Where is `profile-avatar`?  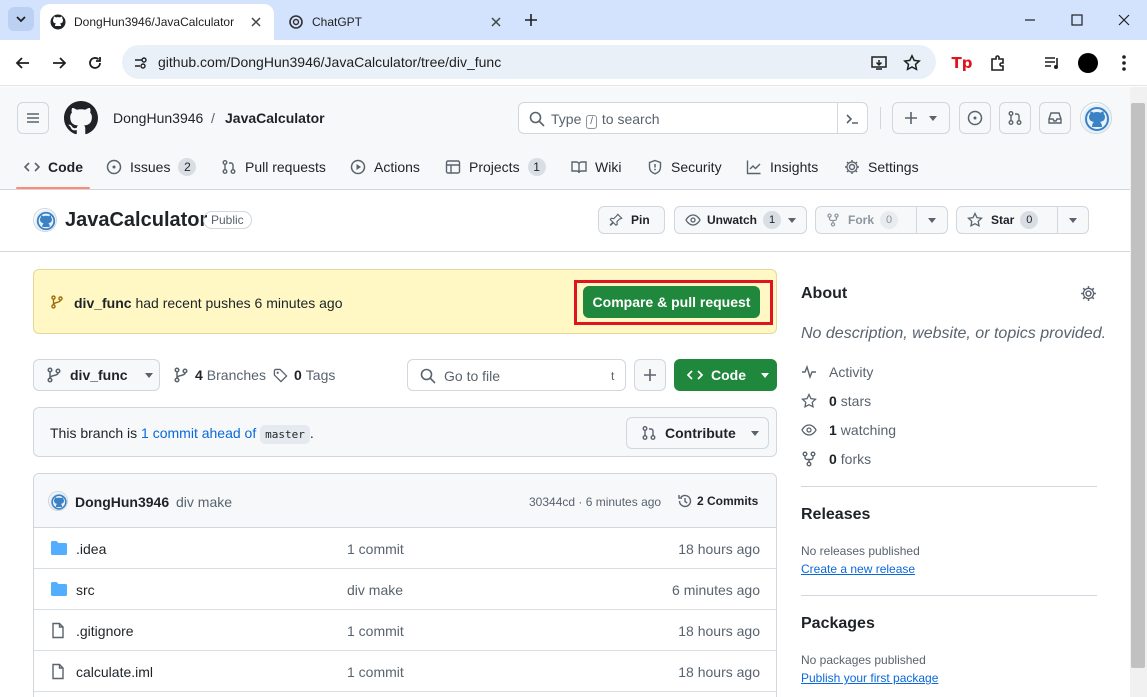 profile-avatar is located at coordinates (1088, 63).